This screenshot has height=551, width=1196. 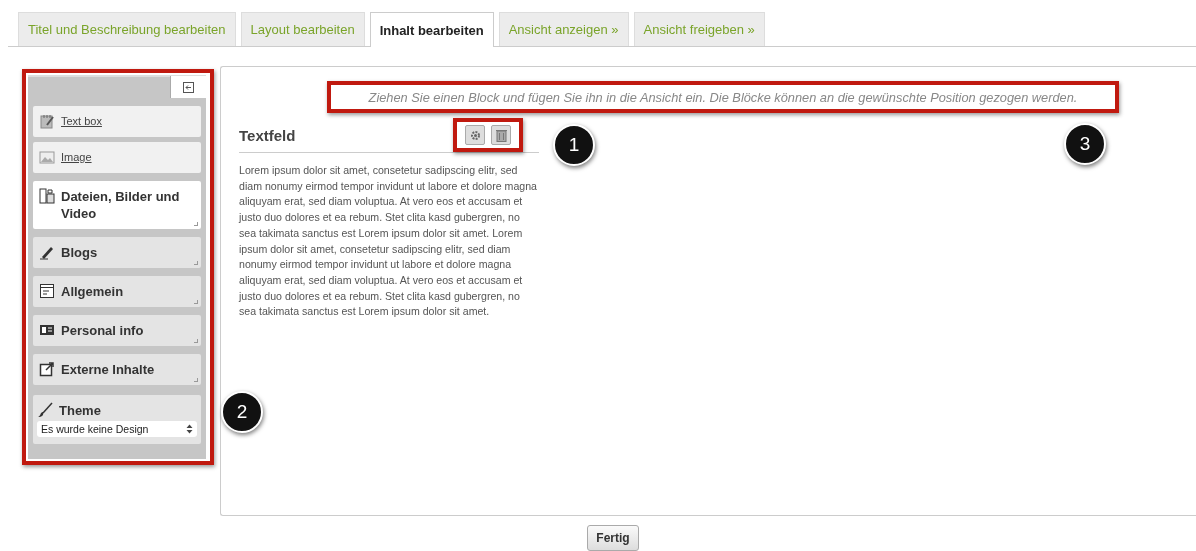 I want to click on block-text: Lorem ipsum dolor sit amet, consetetur sadipscing elitr, sed diam nonumy eirmod tempor invidunt ut labore et dolore magna aliquyam erat, sed diam voluptua. At vero eos et accusam et justo duo dolores et ea rebum. Stet clita kasd gubergren, no sea takimata sanctus est Lorem ipsum dolor sit amet. Lorem ipsum dolor sit amet, consetetur sadipscing elitr, sed diam nonumy eirmod tempor invidunt ut labore et dolore magna aliquyam erat, sed diam voluptua. At vero eos et accusam et justo duo dolores et ea rebum. Stet clita kasd gubergren, no sea takimata sanctus est Lorem ipsum dolor sit amet., so click(x=388, y=241).